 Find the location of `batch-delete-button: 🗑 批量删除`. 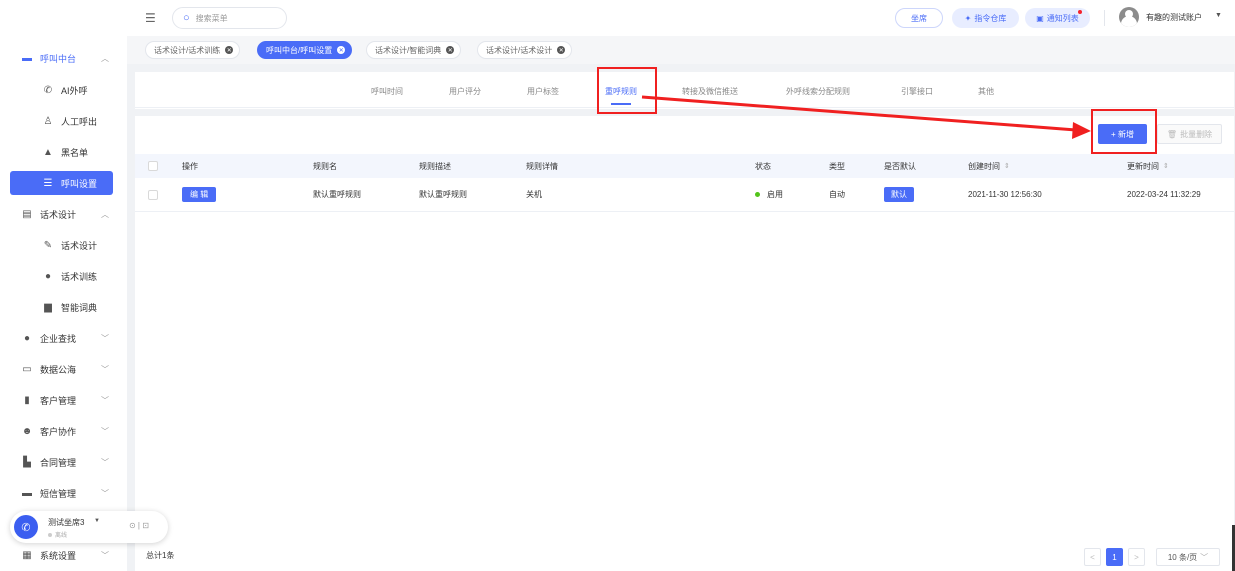

batch-delete-button: 🗑 批量删除 is located at coordinates (1189, 134).